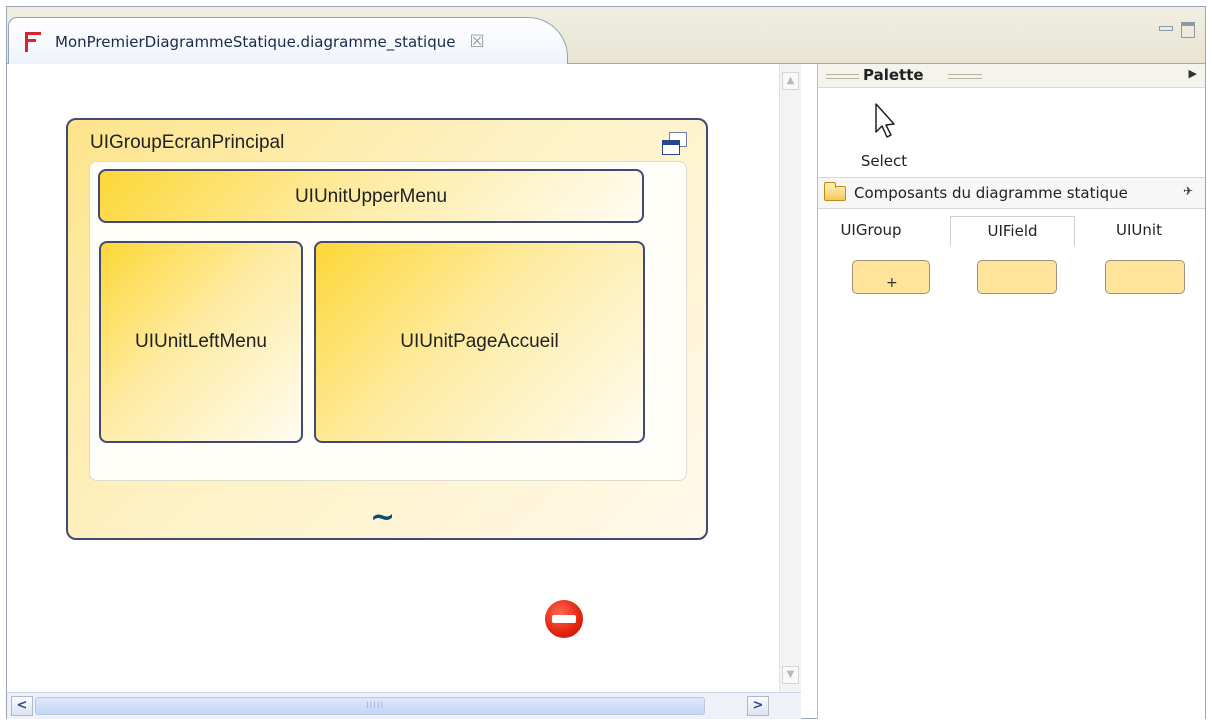  I want to click on select-tool: Select, so click(884, 137).